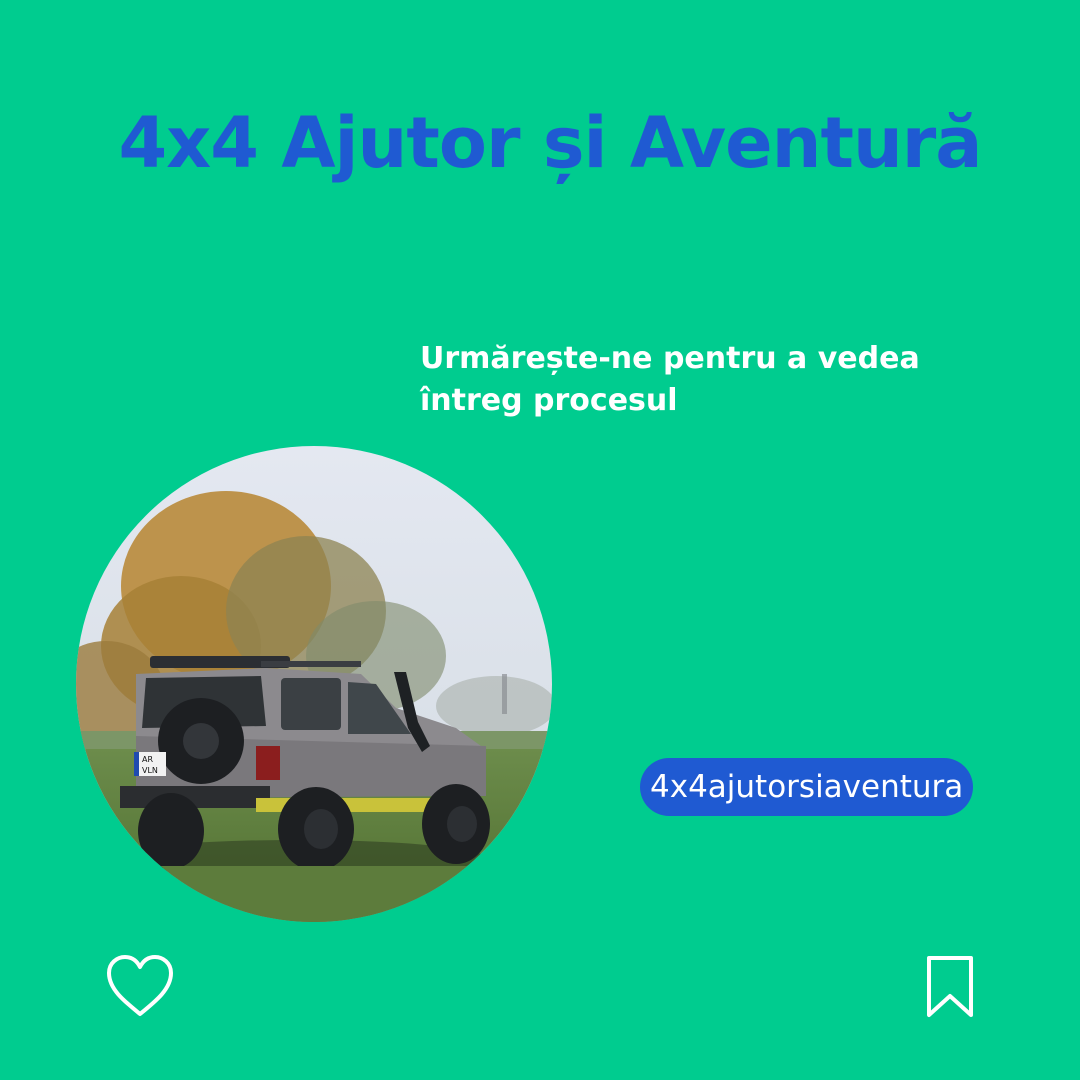  What do you see at coordinates (140, 986) in the screenshot?
I see `heart-outline-icon` at bounding box center [140, 986].